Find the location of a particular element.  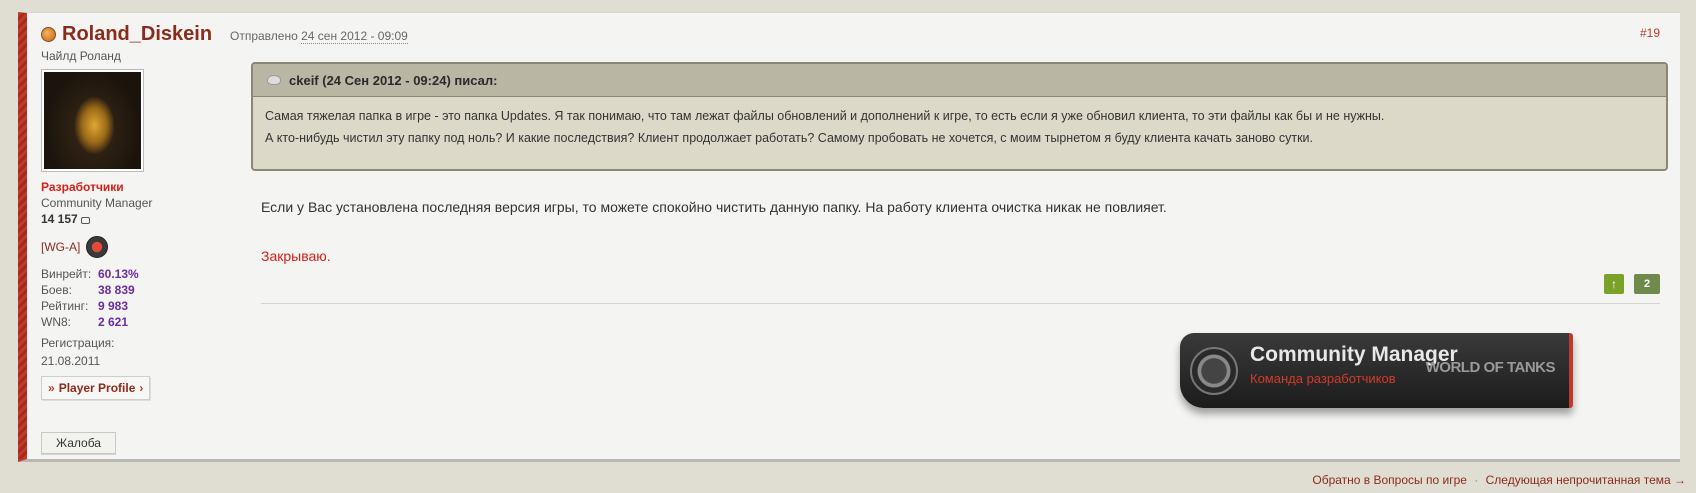

author-subtitle: Чайлд Роланд is located at coordinates (81, 56).